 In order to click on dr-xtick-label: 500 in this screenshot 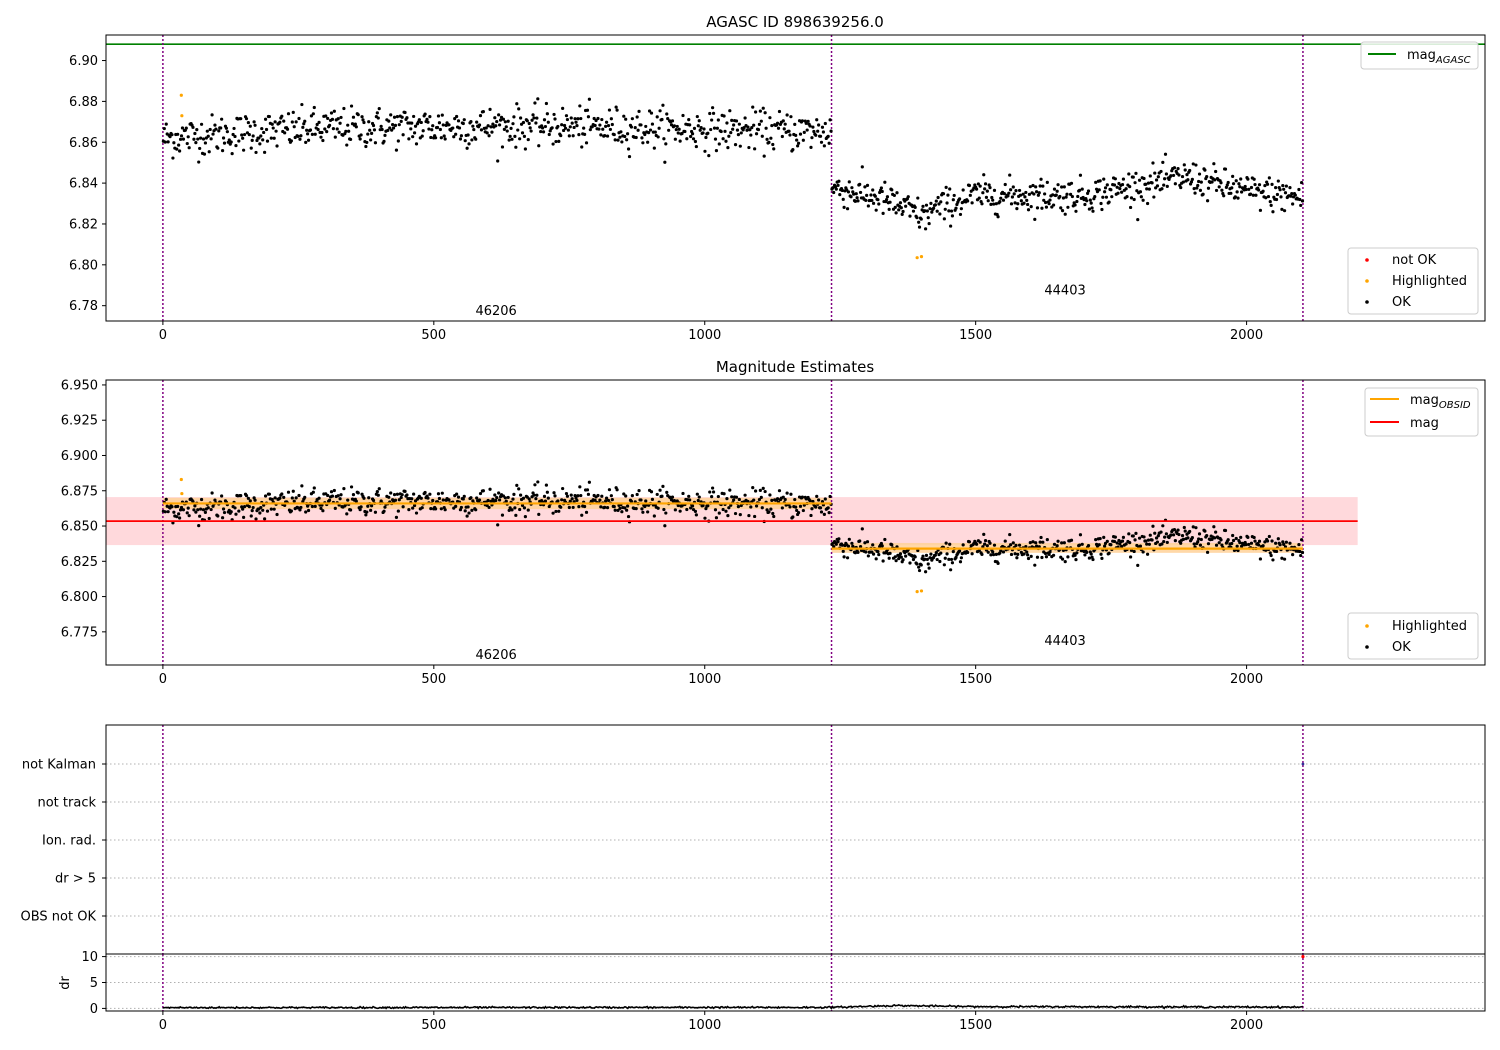, I will do `click(433, 1025)`.